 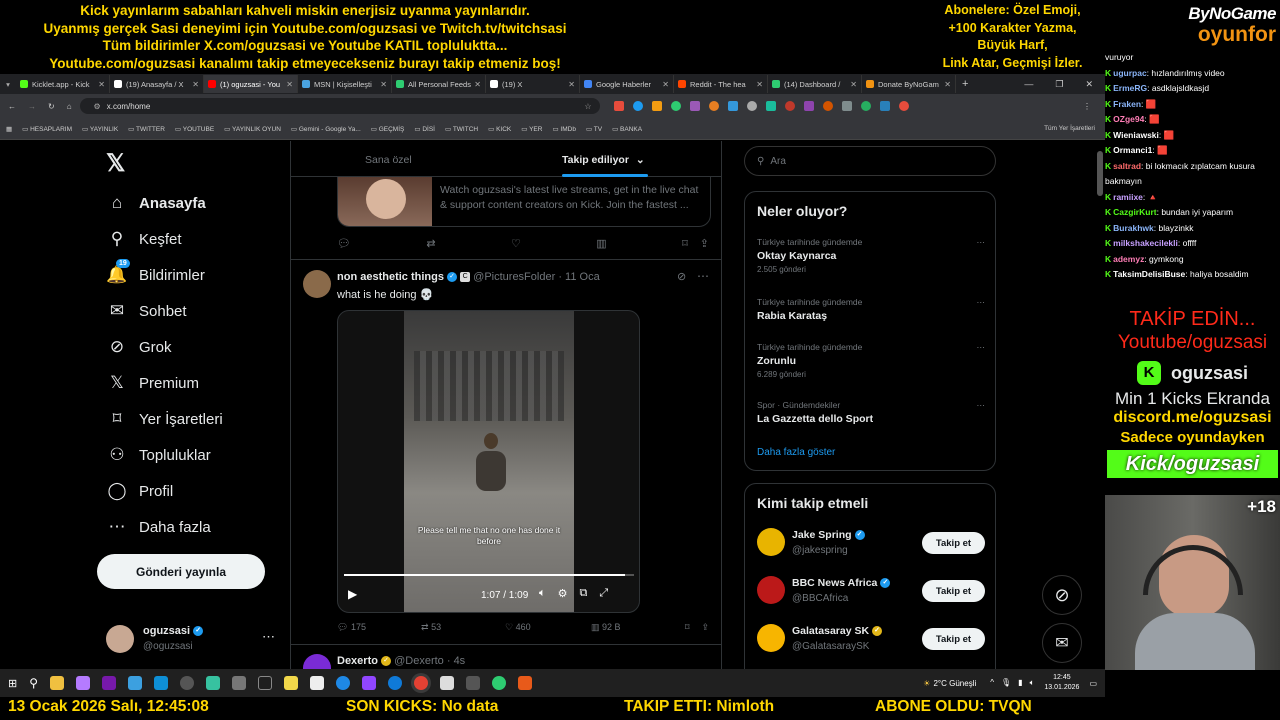 What do you see at coordinates (424, 129) in the screenshot?
I see `bookmark-item: ▭ DİSİ` at bounding box center [424, 129].